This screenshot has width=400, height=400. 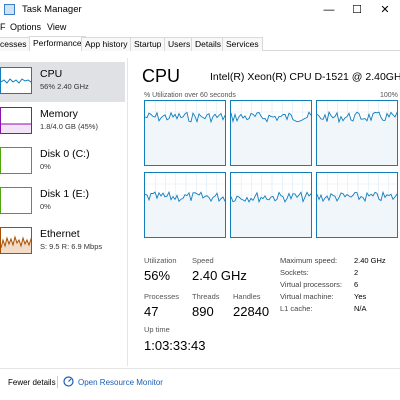 What do you see at coordinates (160, 260) in the screenshot?
I see `utilization-label: Utilization` at bounding box center [160, 260].